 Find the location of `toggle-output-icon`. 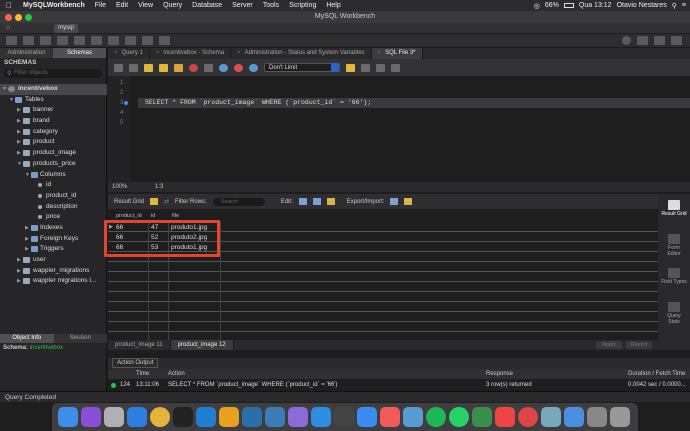

toggle-output-icon is located at coordinates (659, 40).